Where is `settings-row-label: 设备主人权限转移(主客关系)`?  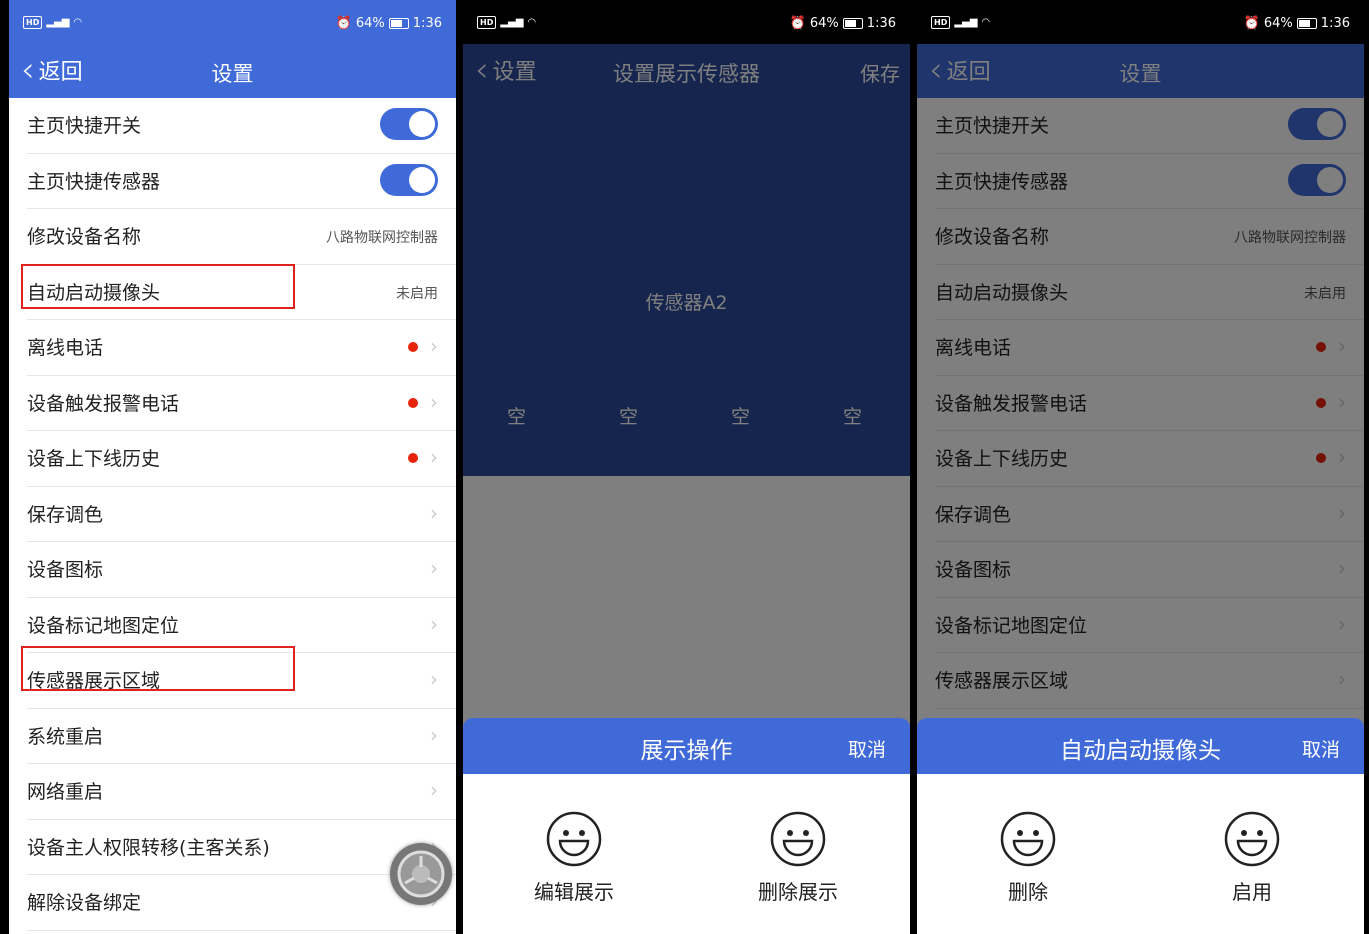
settings-row-label: 设备主人权限转移(主客关系) is located at coordinates (148, 847).